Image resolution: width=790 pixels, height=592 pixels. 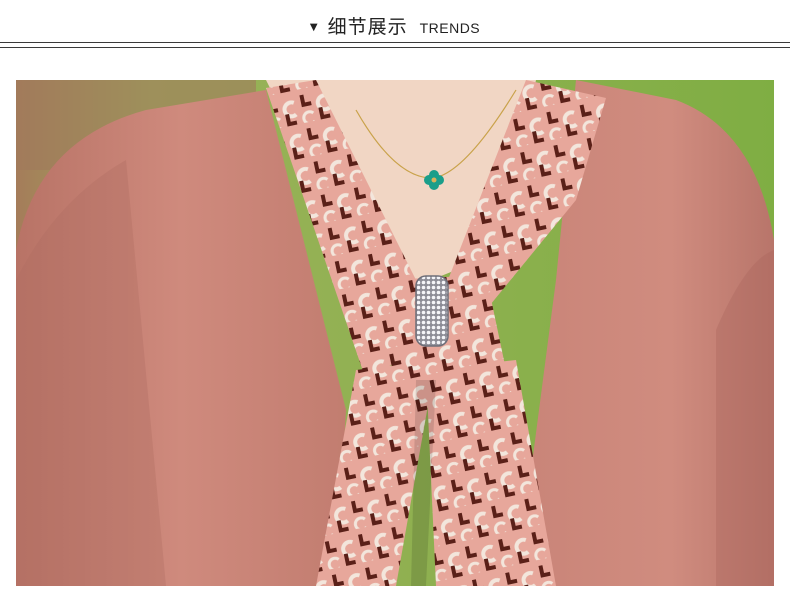 What do you see at coordinates (395, 42) in the screenshot?
I see `header-rule-top` at bounding box center [395, 42].